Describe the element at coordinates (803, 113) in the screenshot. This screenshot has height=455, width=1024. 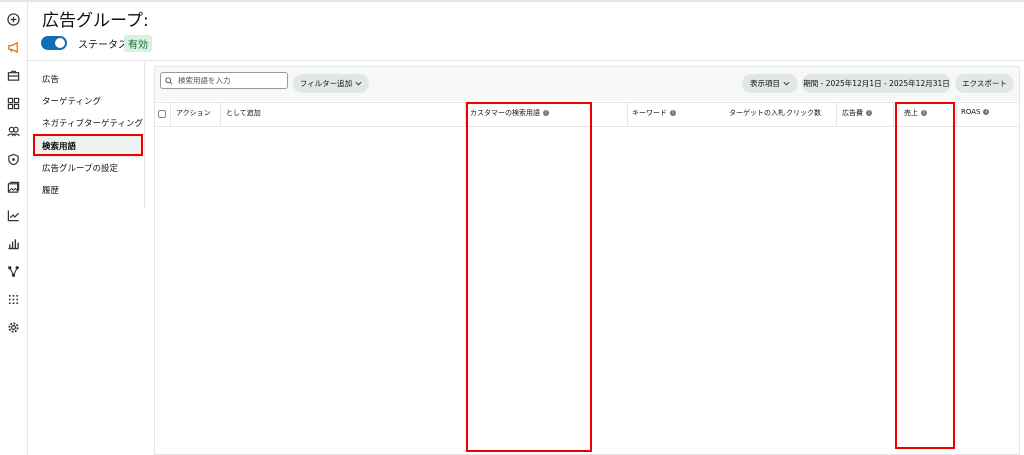
I see `column-header-clicks: クリック数` at that location.